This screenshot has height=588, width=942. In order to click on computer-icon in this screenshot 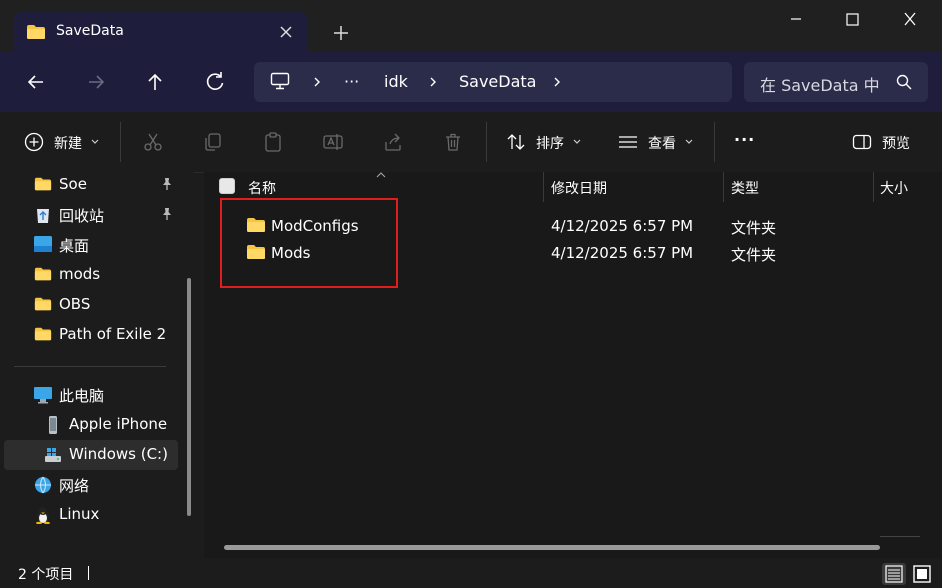, I will do `click(280, 81)`.